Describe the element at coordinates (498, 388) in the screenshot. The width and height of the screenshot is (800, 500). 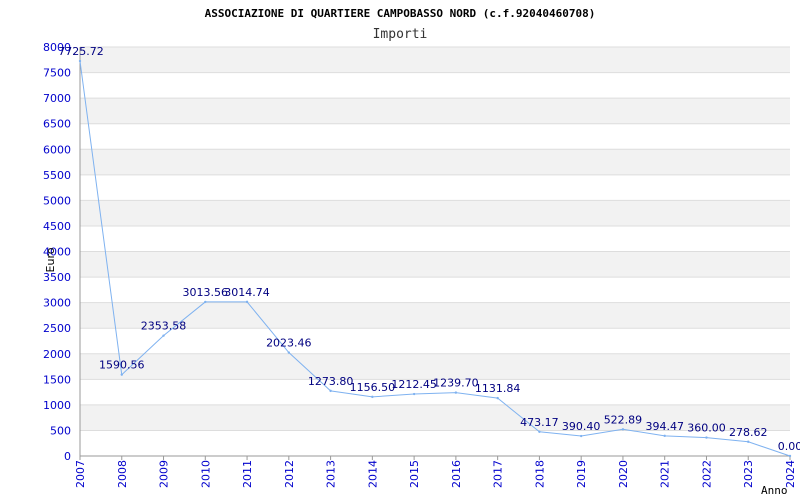
I see `data-label: 1131.84` at that location.